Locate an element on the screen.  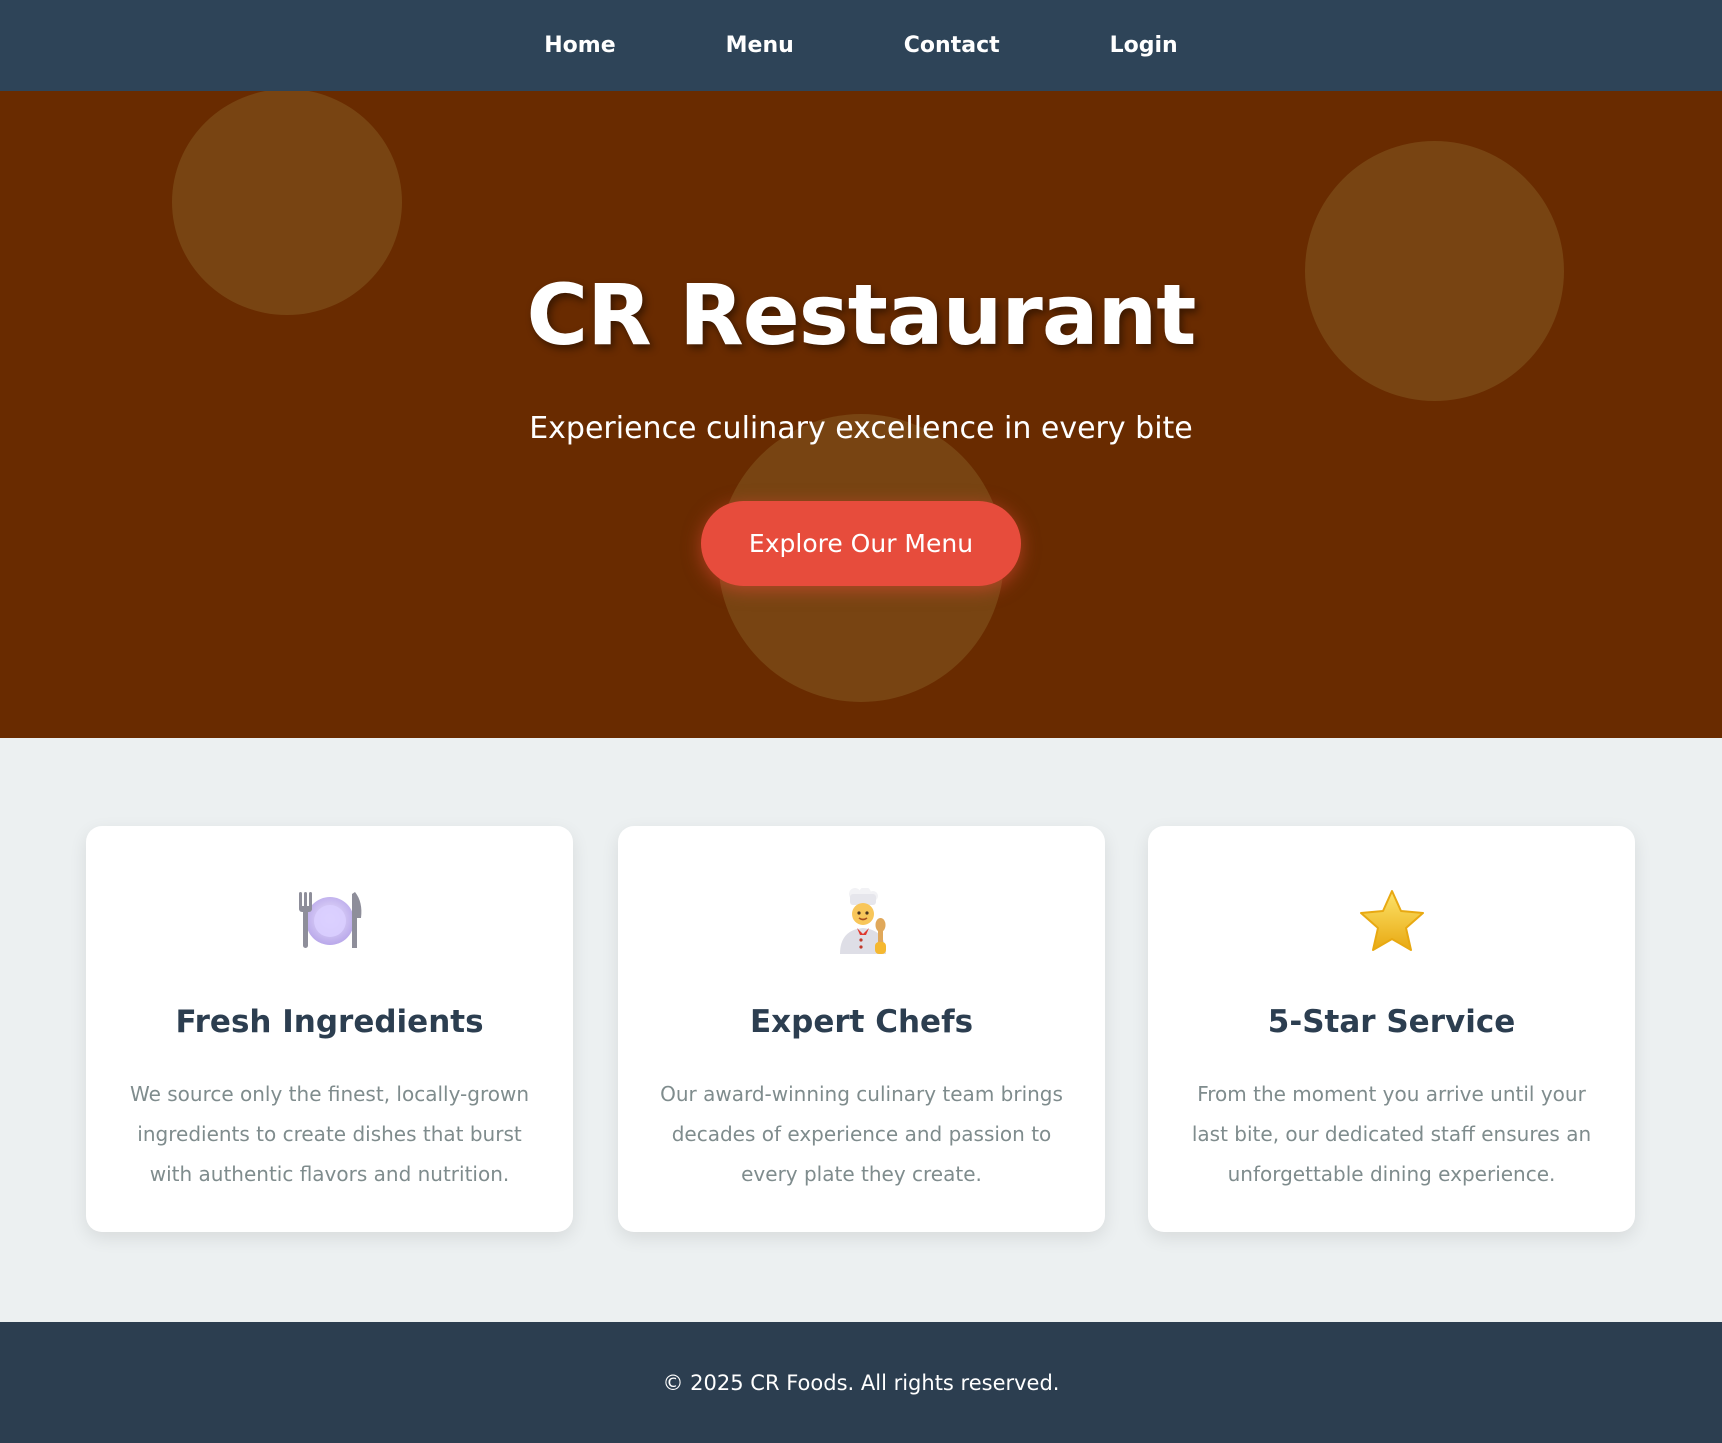
feature-title: Expert Chefs is located at coordinates (861, 1022).